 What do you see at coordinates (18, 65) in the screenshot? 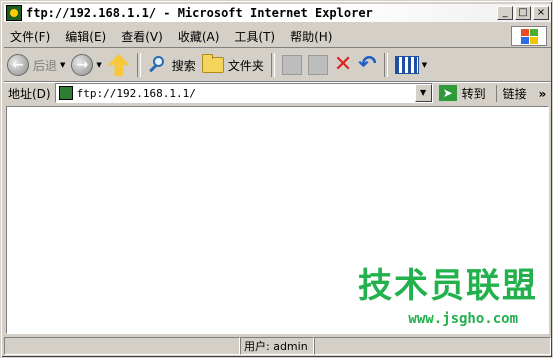
I see `back-arrow-icon: ←` at bounding box center [18, 65].